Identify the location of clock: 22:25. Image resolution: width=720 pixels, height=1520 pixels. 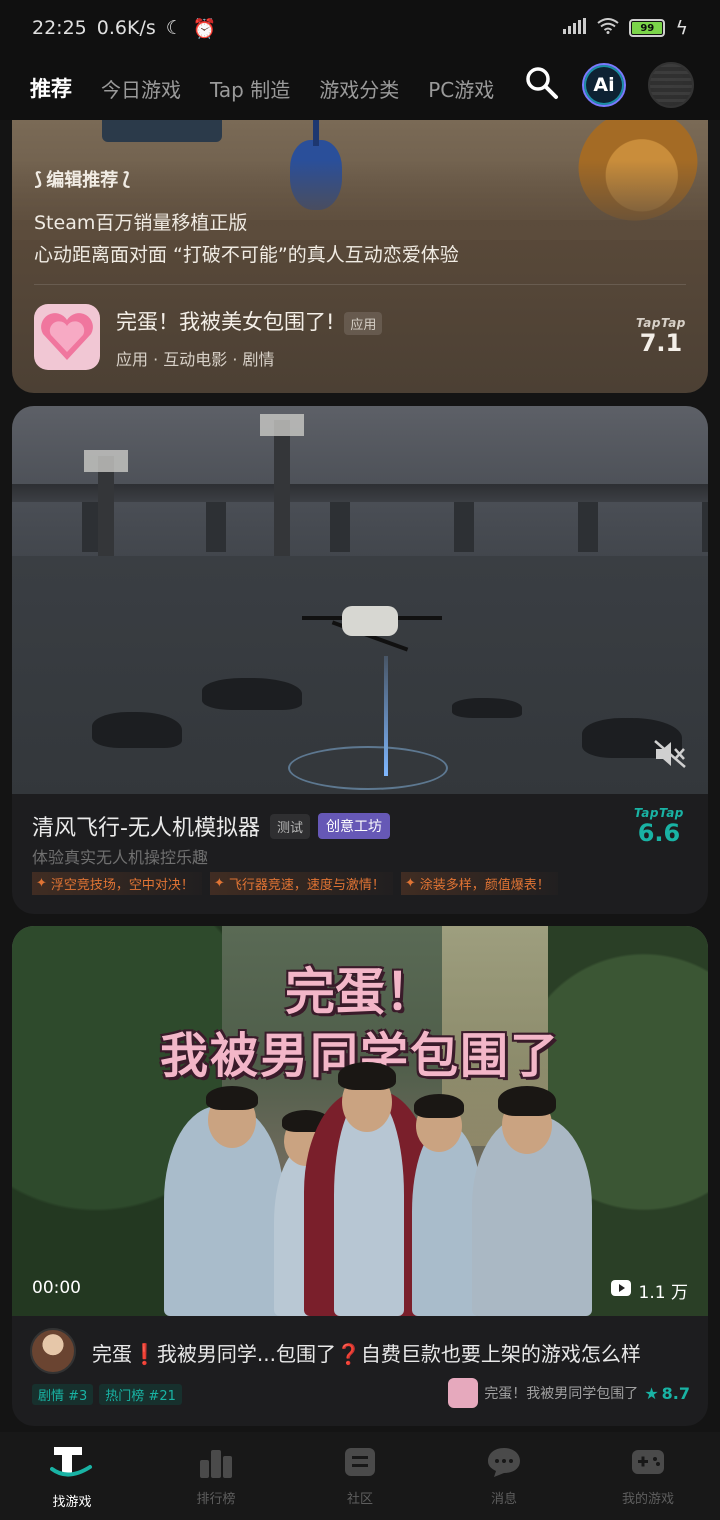
(59, 28).